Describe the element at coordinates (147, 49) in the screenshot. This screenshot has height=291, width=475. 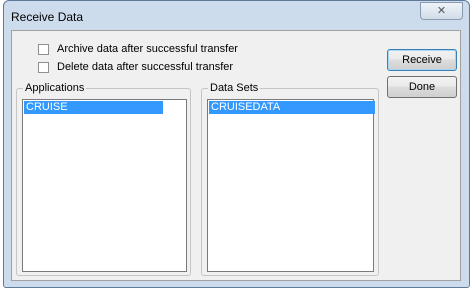
I see `archive-label: Archive data after successful transfer` at that location.